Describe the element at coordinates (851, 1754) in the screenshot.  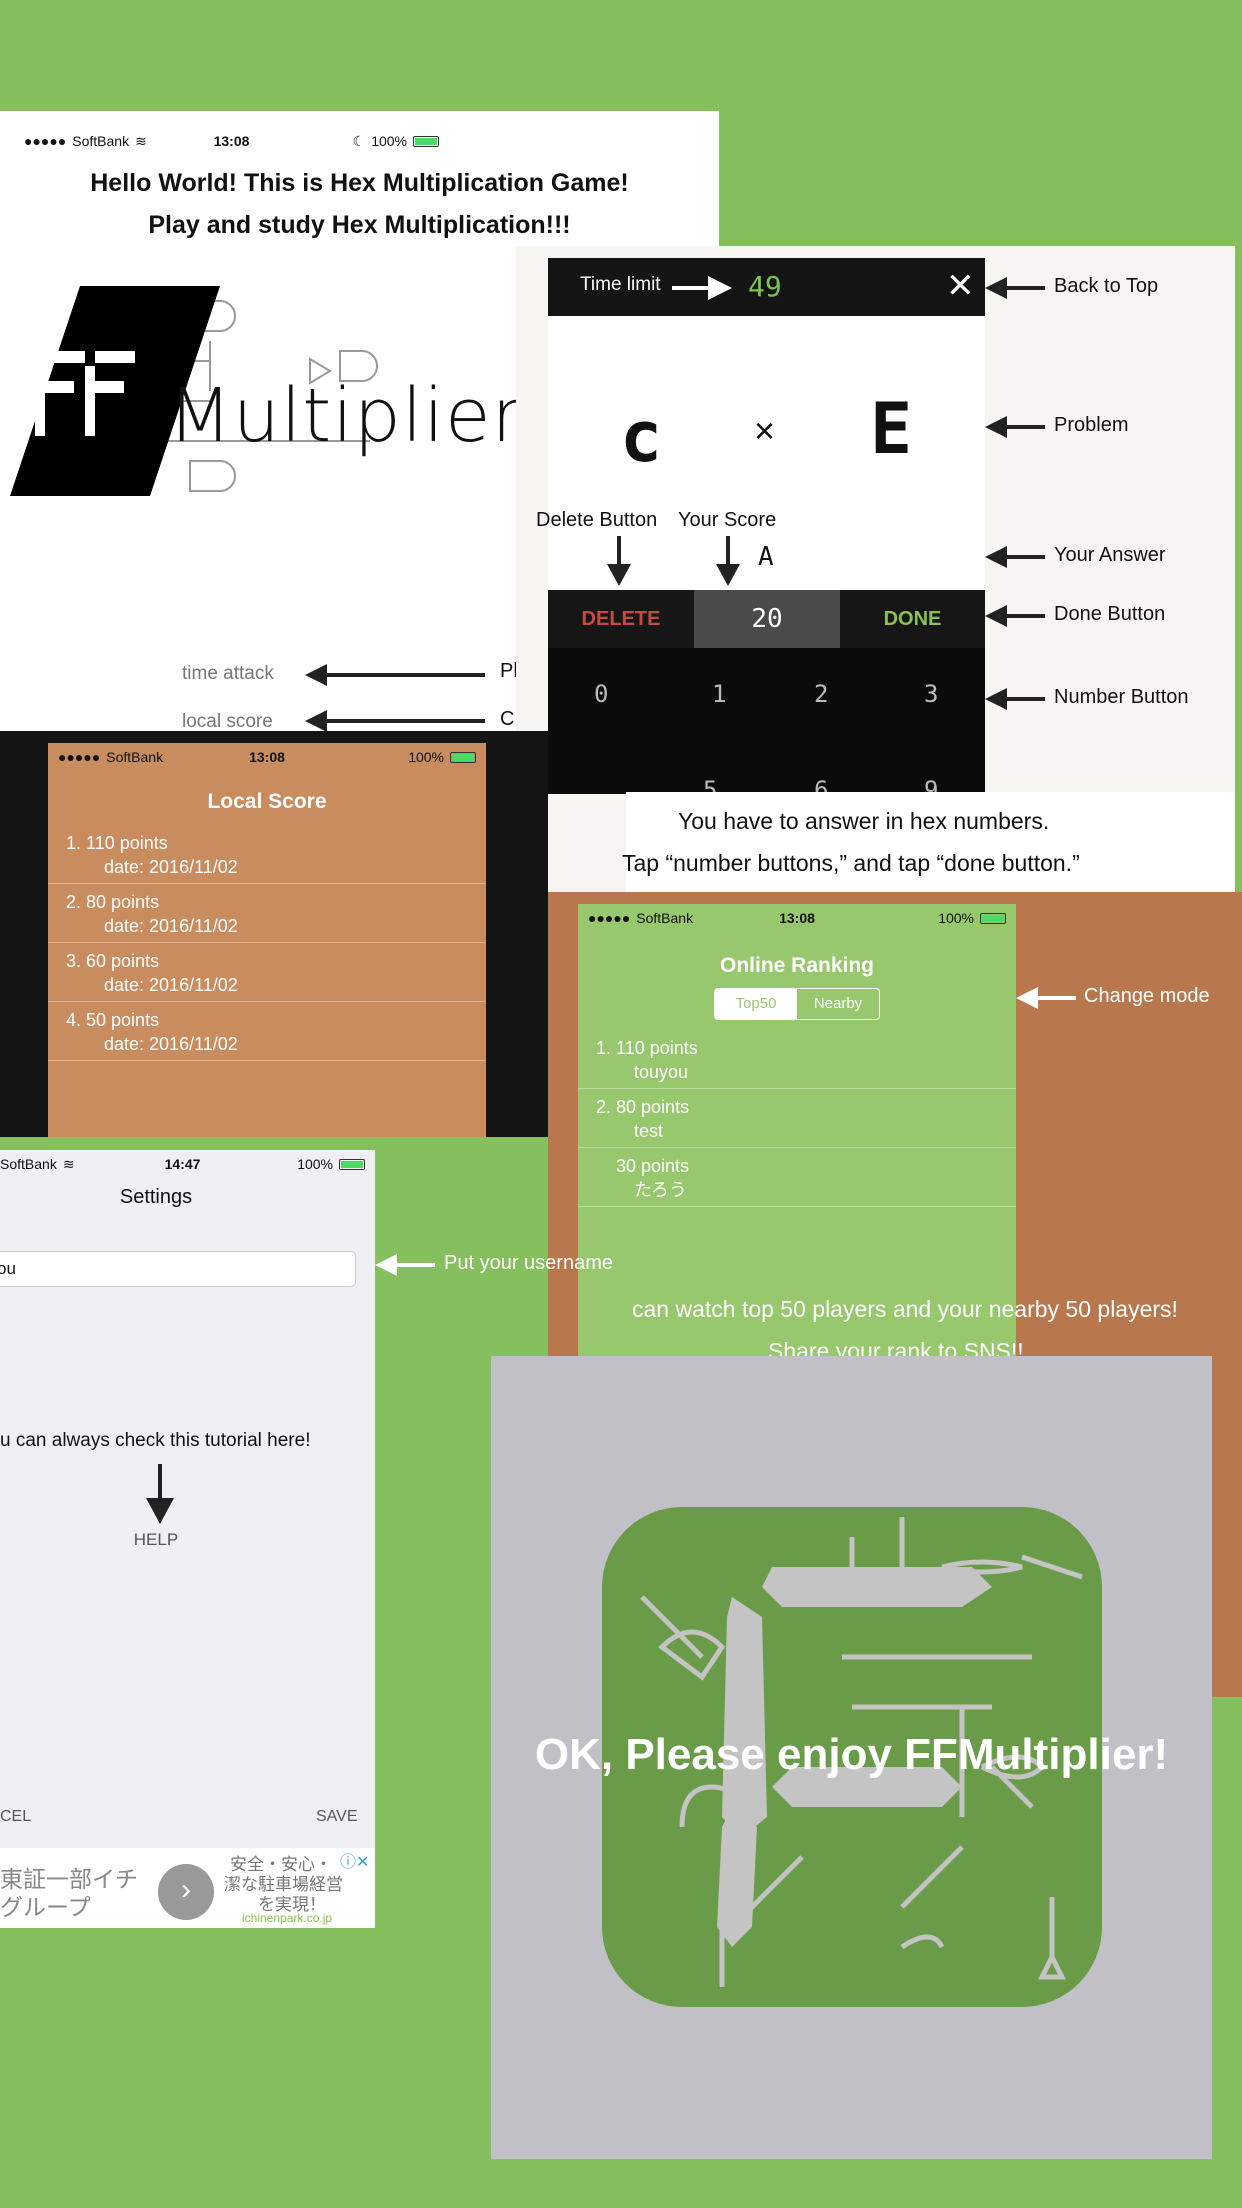
I see `final-message: OK, Please enjoy FFMultiplier!` at that location.